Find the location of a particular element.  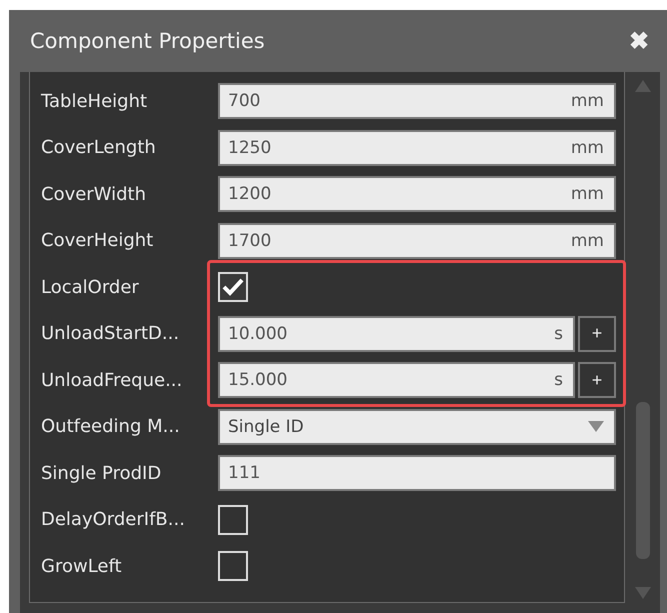

input-field: 1250 mm is located at coordinates (417, 148).